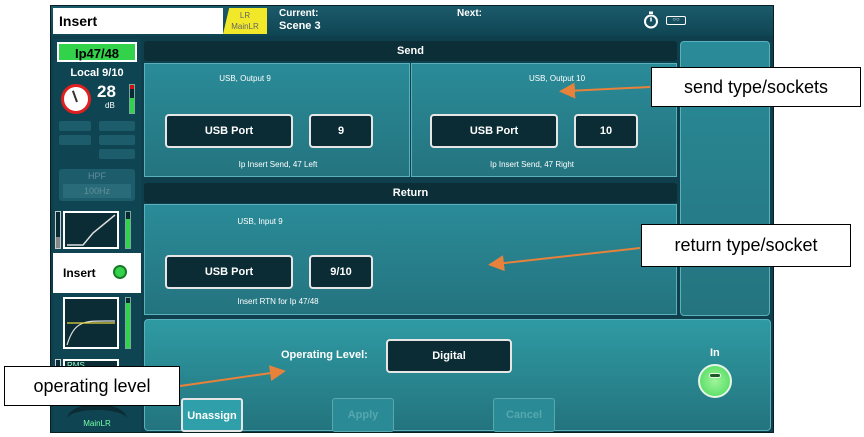  Describe the element at coordinates (212, 415) in the screenshot. I see `unassign-button: Unassign` at that location.